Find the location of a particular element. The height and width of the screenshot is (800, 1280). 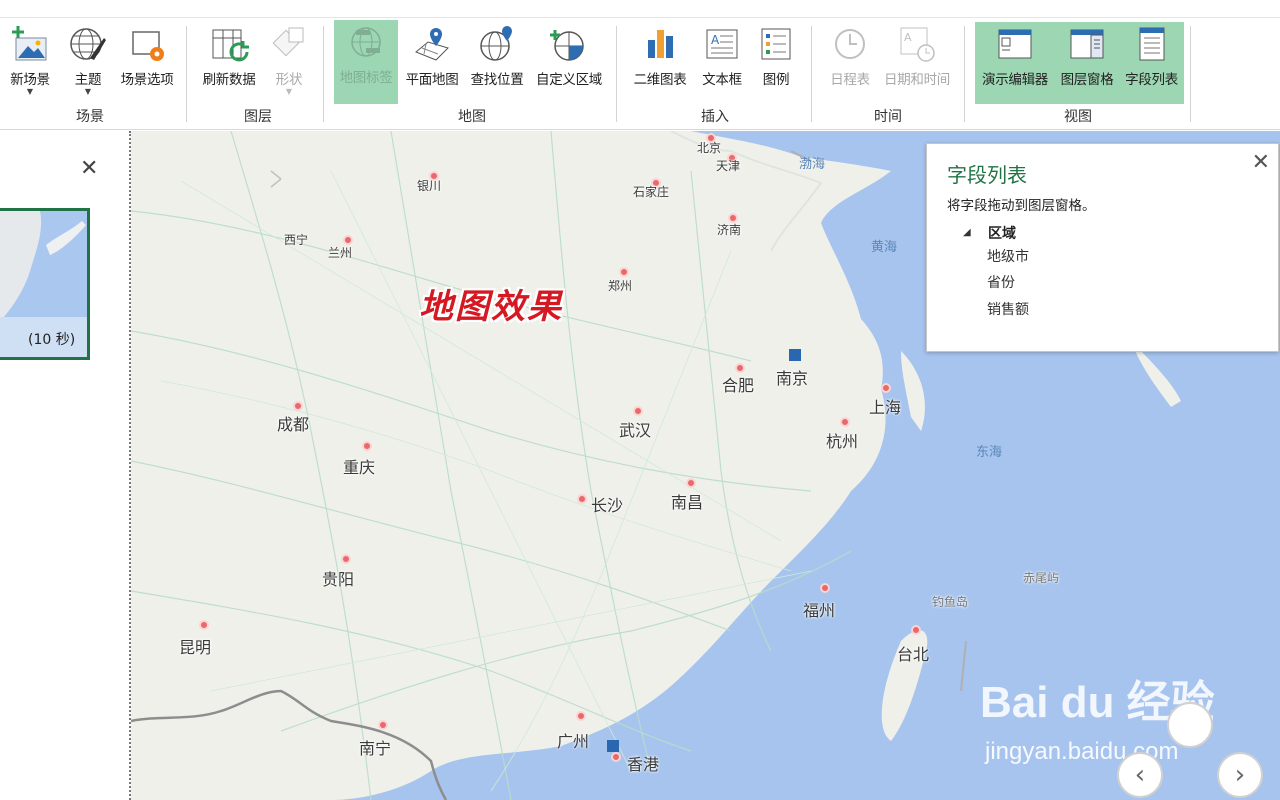

bar-chart-icon is located at coordinates (660, 44).